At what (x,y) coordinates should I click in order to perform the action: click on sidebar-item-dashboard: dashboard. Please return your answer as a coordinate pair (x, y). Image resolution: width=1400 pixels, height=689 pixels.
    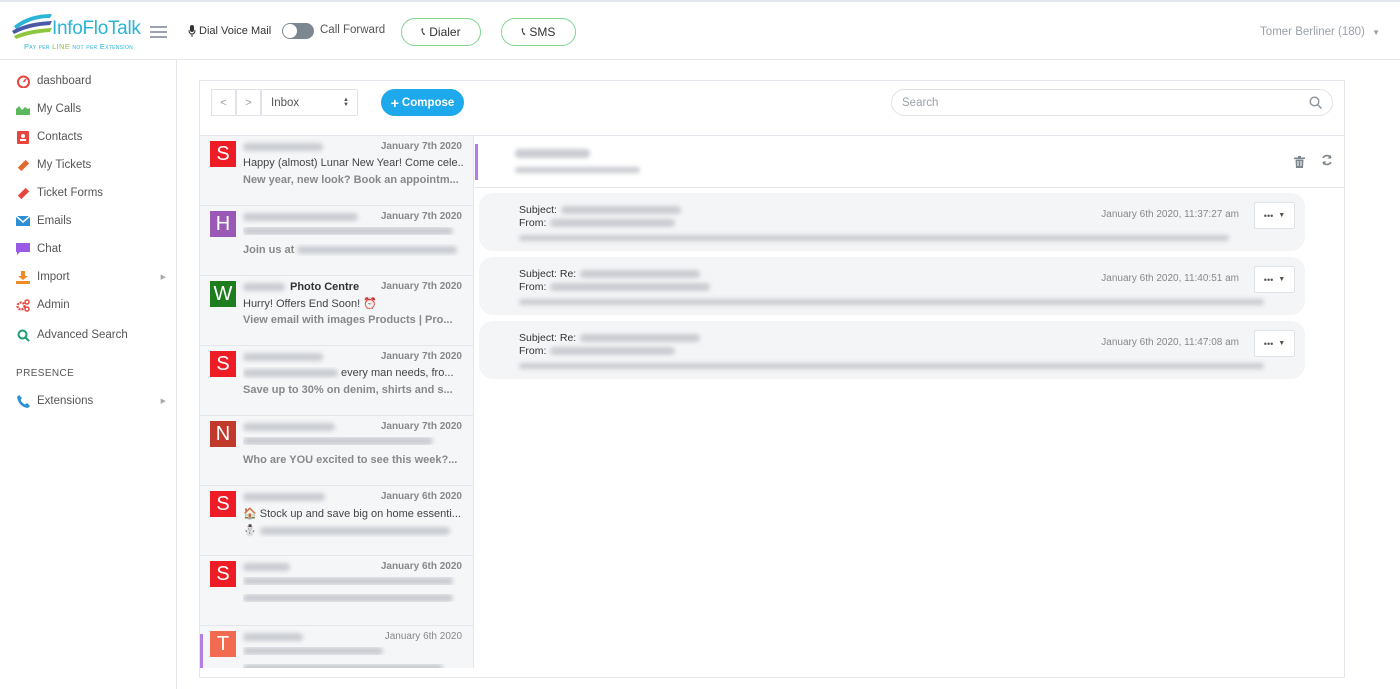
    Looking at the image, I should click on (91, 81).